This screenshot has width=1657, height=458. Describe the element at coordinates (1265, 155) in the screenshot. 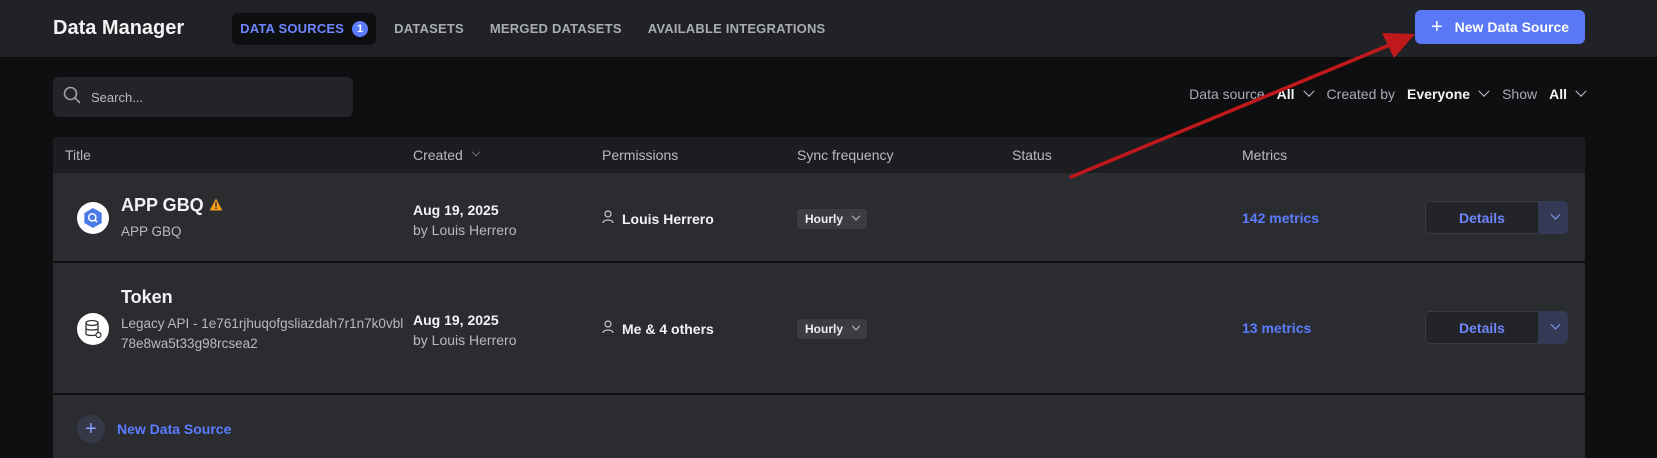

I see `column-metrics: Metrics` at that location.